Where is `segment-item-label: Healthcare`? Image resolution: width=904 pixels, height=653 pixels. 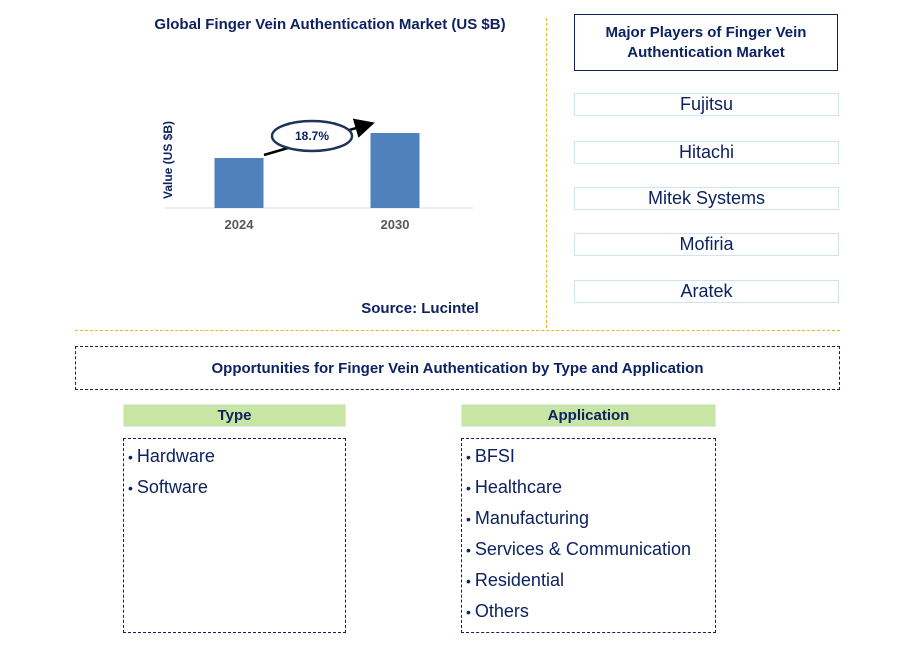
segment-item-label: Healthcare is located at coordinates (518, 487).